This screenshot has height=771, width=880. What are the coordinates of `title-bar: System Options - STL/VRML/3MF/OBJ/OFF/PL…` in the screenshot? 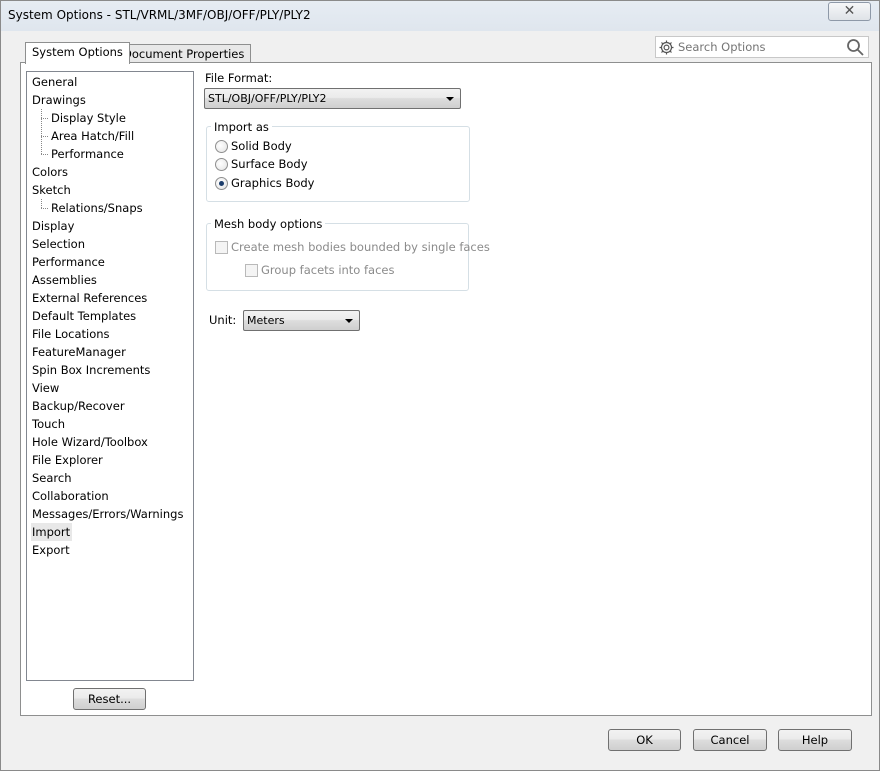 It's located at (440, 16).